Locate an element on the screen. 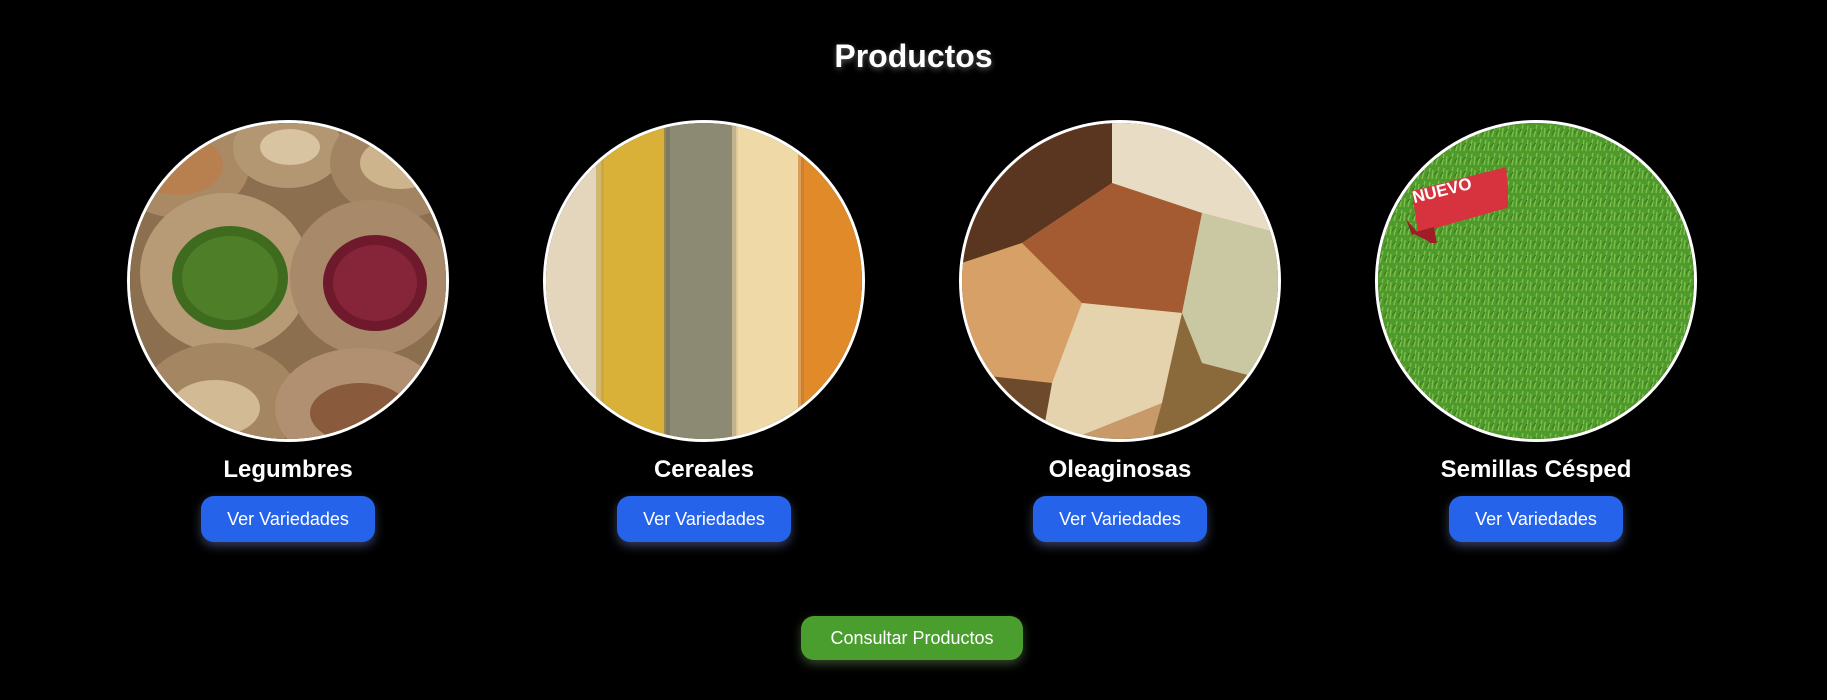  product-name: Legumbres is located at coordinates (288, 469).